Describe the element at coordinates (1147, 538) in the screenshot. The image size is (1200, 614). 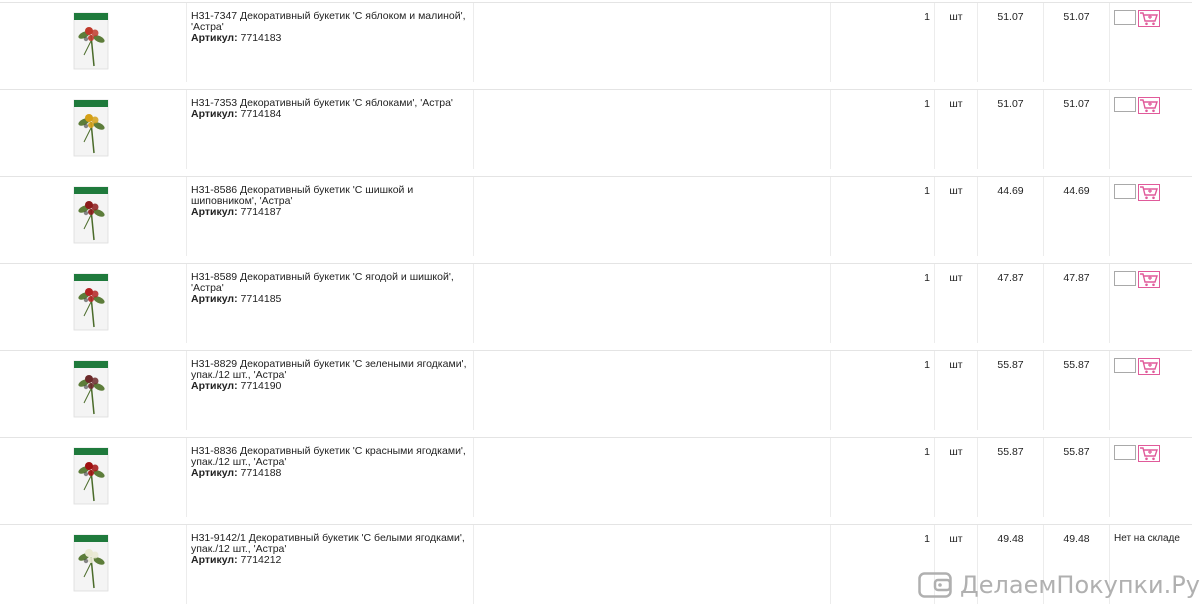
I see `out-of-stock-label: Нет на складе` at that location.